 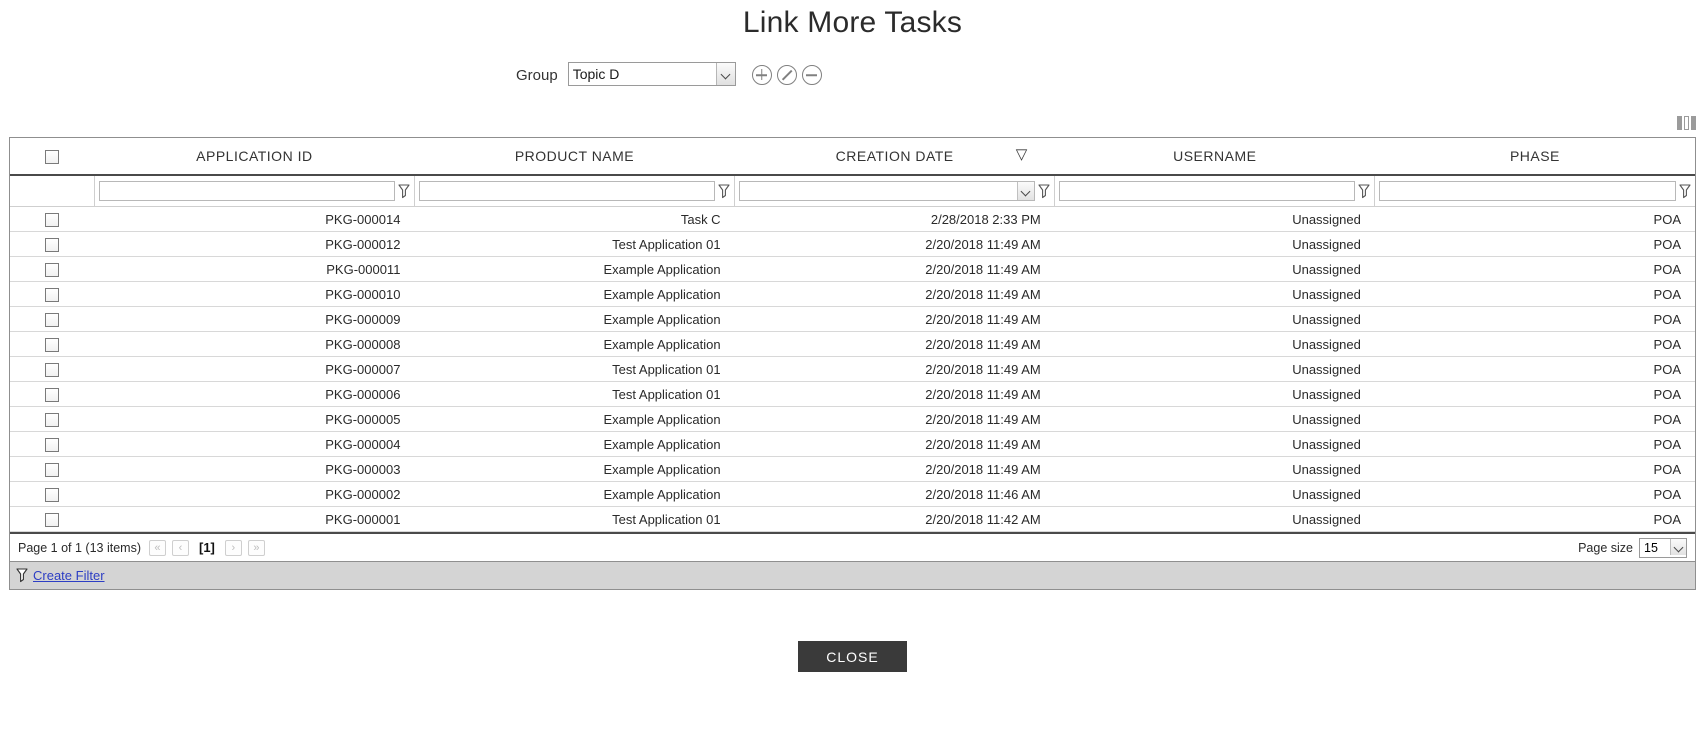 I want to click on column-header-product-name: PRODUCT NAME, so click(x=574, y=157).